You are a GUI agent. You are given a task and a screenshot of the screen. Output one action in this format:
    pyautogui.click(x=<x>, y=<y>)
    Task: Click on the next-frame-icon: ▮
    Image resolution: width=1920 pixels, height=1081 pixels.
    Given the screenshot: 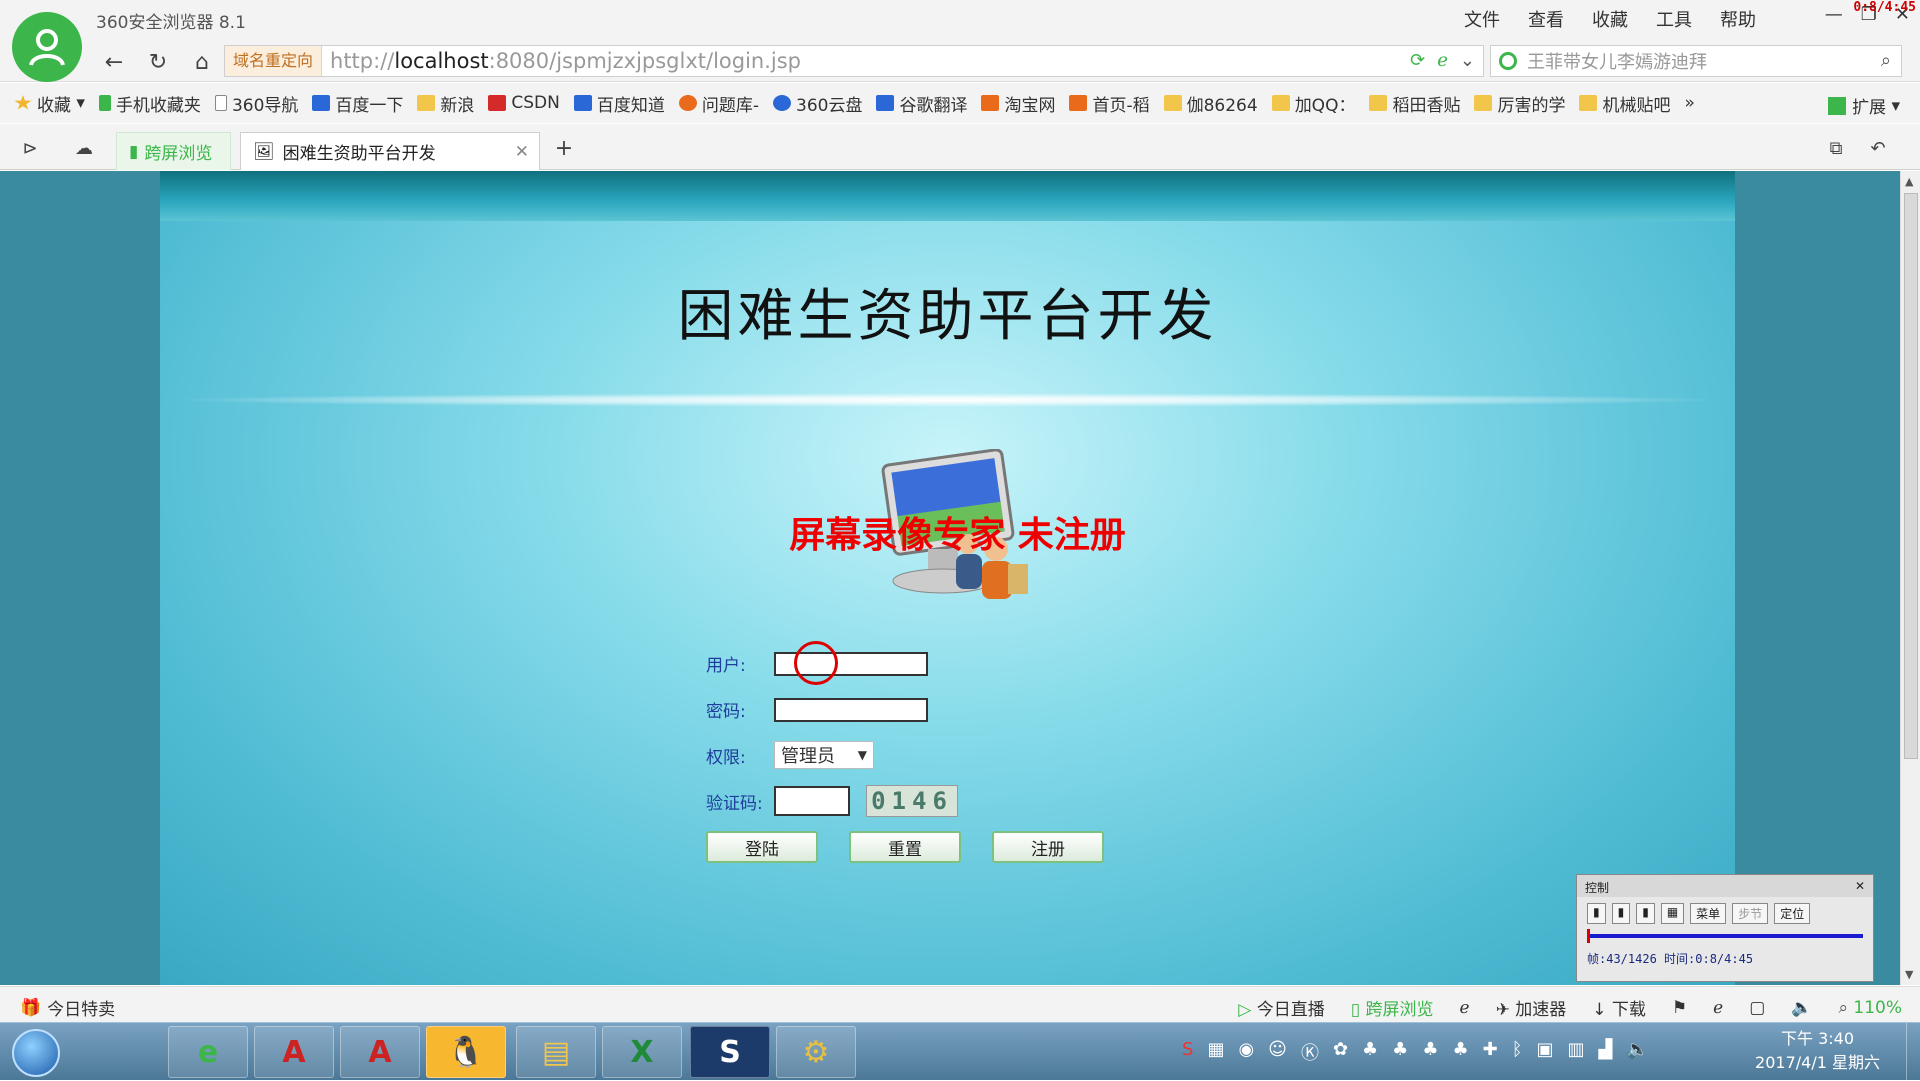 What is the action you would take?
    pyautogui.click(x=1645, y=913)
    